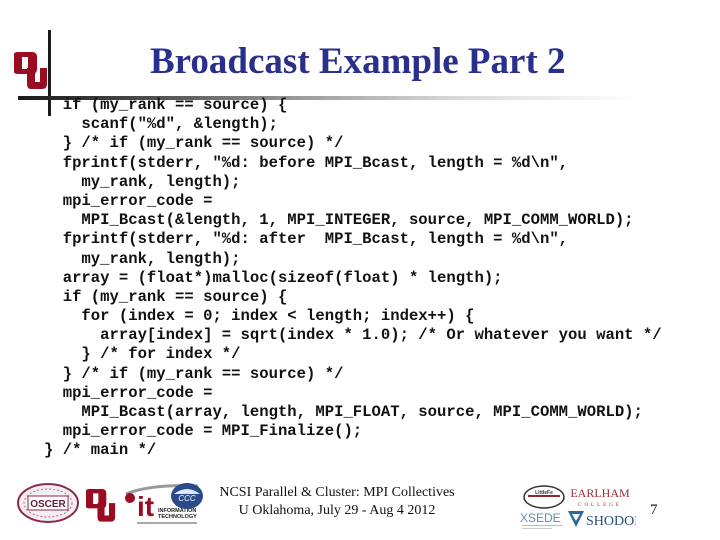 This screenshot has width=720, height=540. I want to click on shodor-logo-text: SHODOR, so click(611, 521).